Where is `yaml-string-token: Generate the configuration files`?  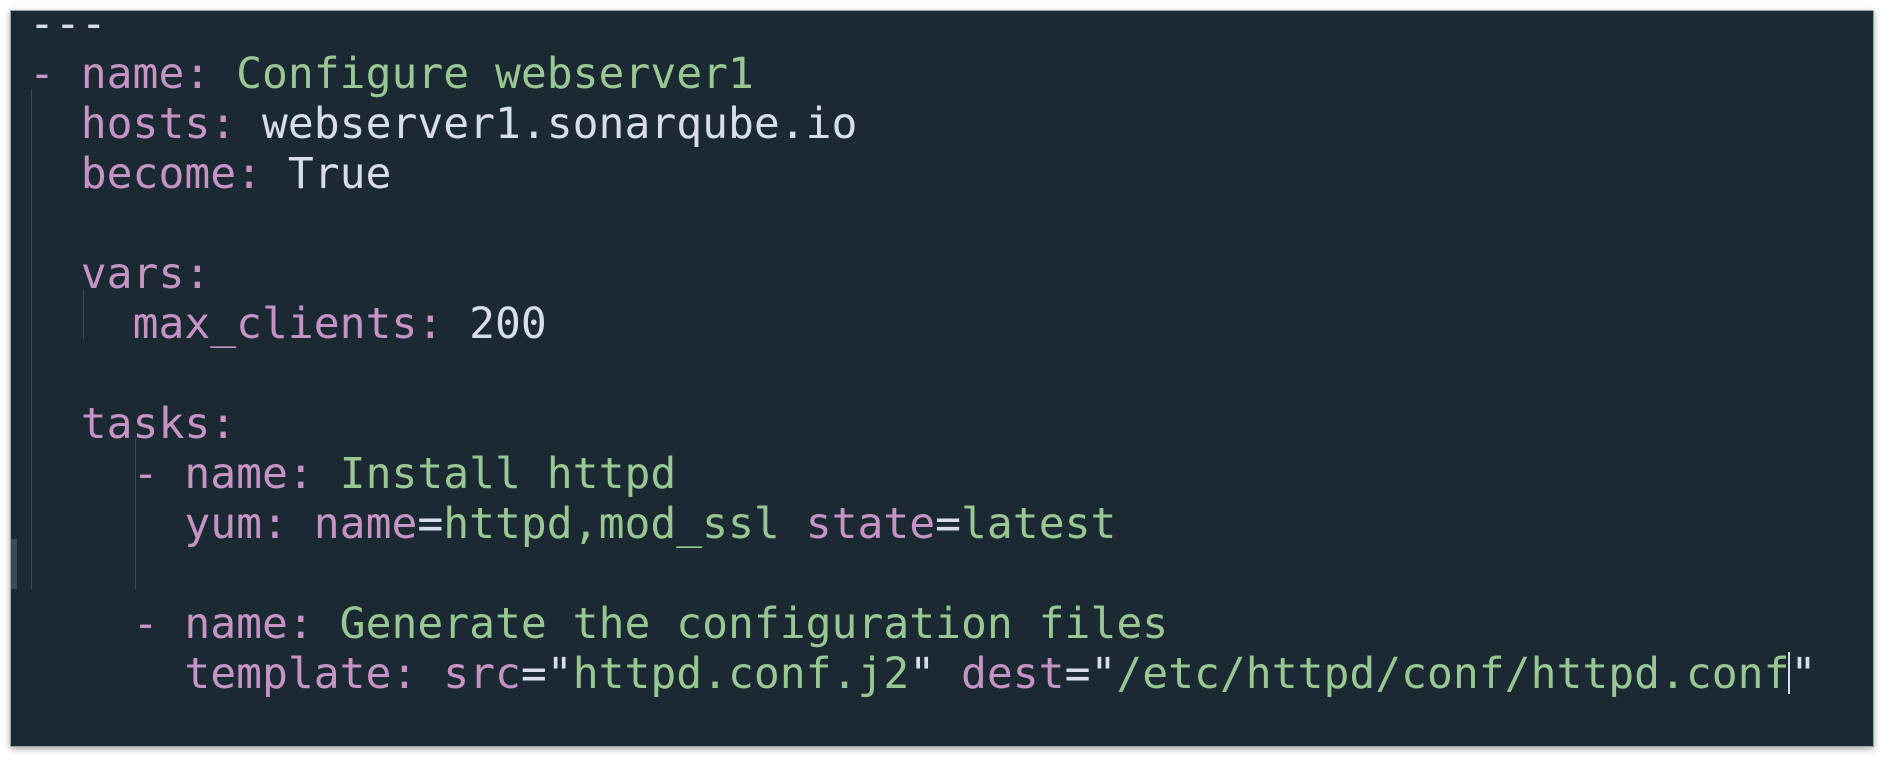 yaml-string-token: Generate the configuration files is located at coordinates (741, 624).